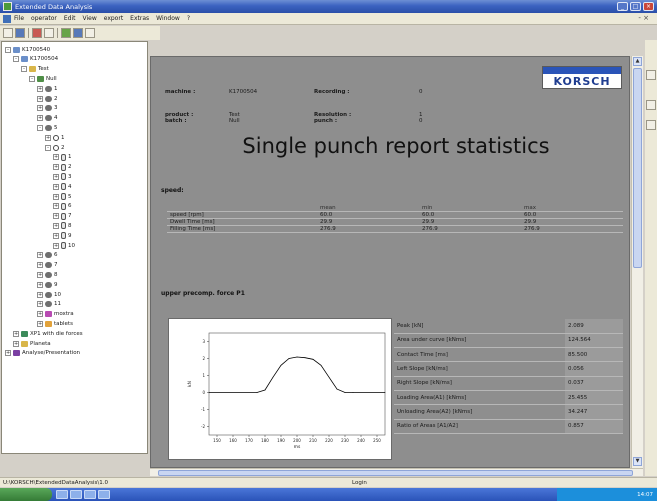 This screenshot has width=657, height=501. I want to click on menu-operator: operator, so click(44, 18).